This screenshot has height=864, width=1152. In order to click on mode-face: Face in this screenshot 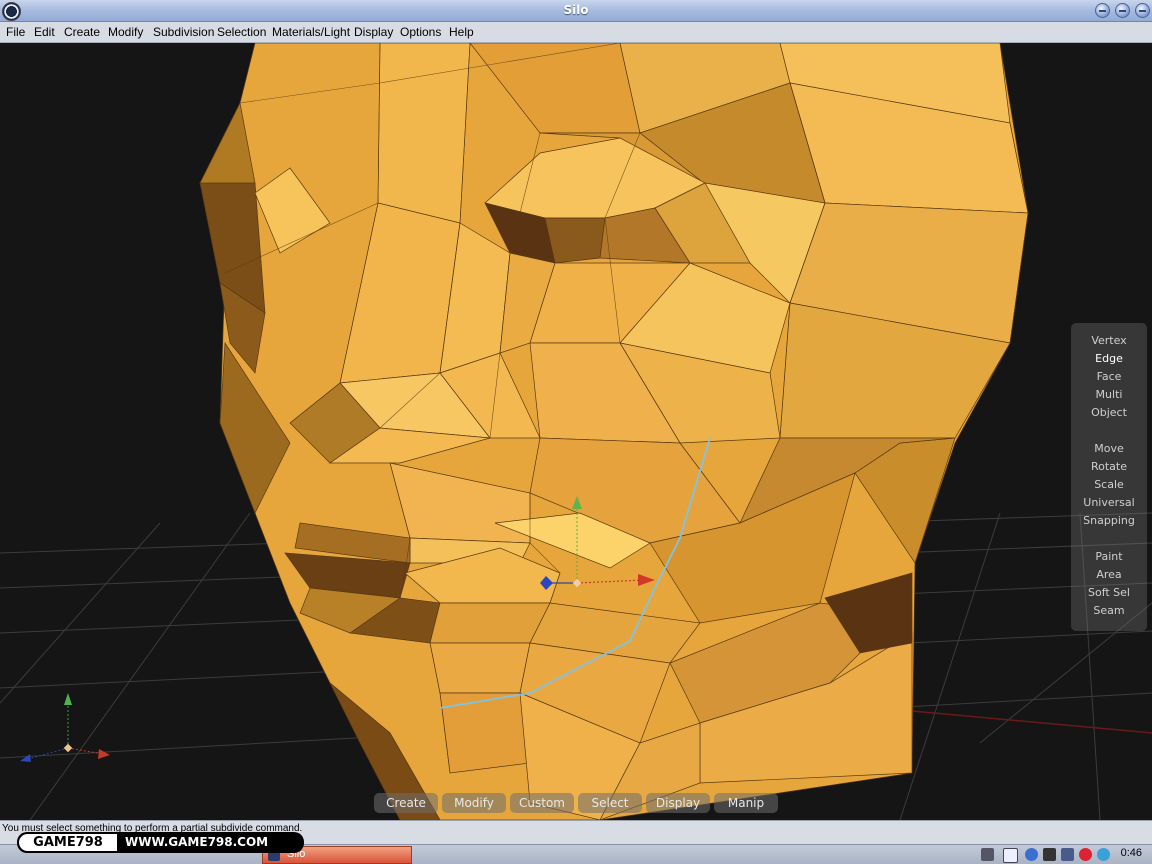, I will do `click(1109, 376)`.